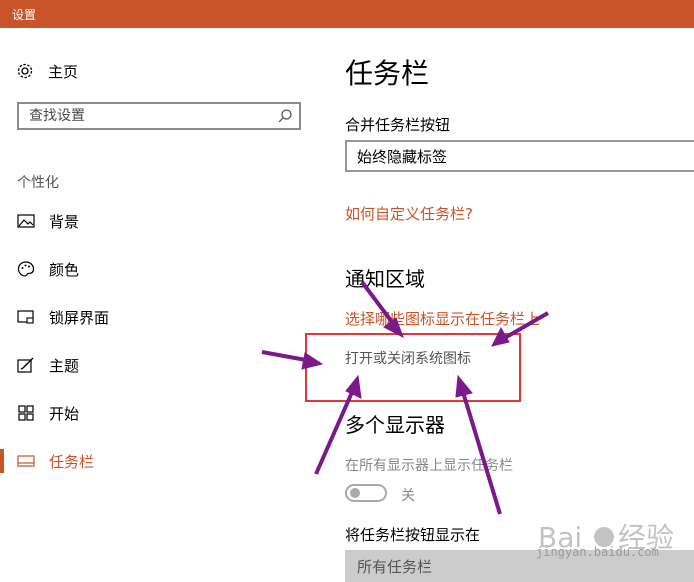  I want to click on search-input, so click(144, 116).